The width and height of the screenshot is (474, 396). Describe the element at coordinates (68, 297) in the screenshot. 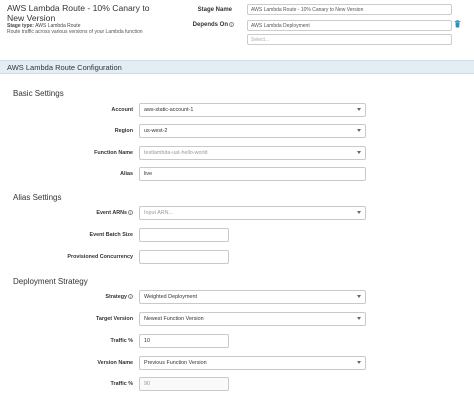

I see `strategy-label: Strategy i` at that location.